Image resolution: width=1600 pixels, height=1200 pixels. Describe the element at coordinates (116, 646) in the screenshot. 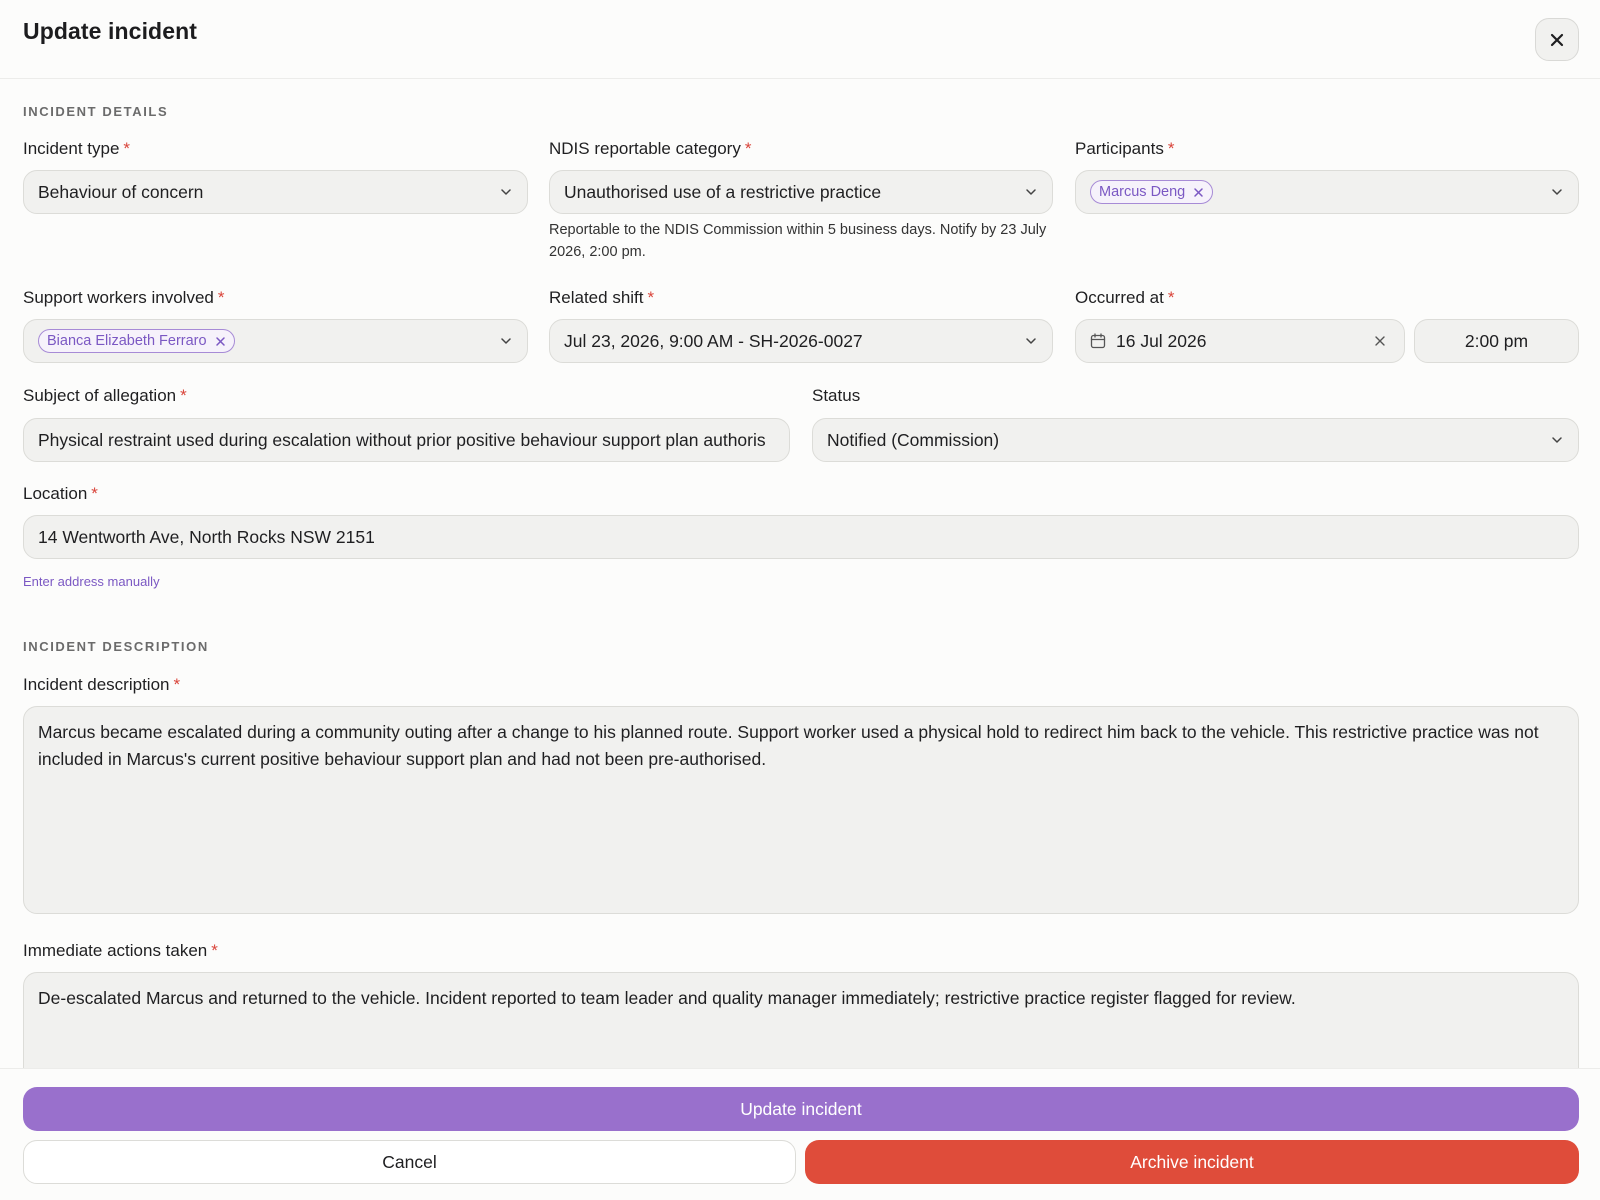

I see `section-heading-description: INCIDENT DESCRIPTION` at that location.